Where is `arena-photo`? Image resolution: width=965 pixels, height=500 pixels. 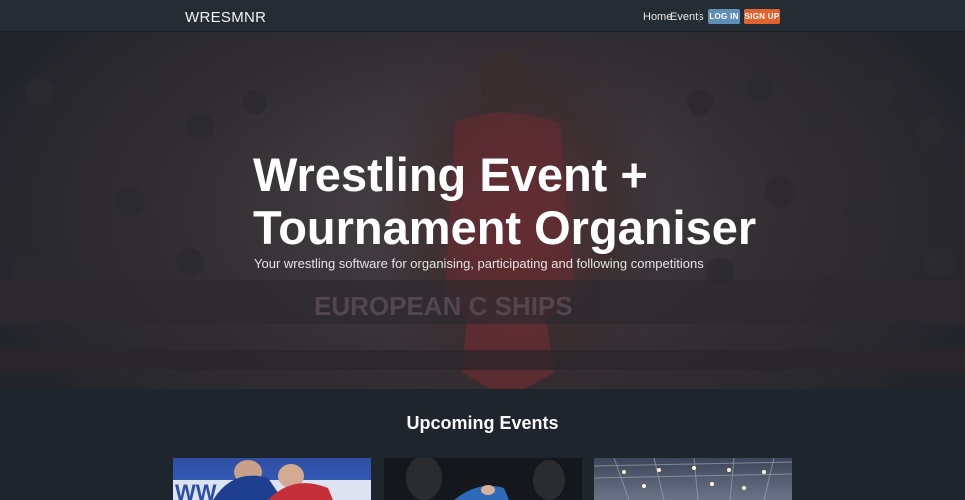 arena-photo is located at coordinates (693, 479).